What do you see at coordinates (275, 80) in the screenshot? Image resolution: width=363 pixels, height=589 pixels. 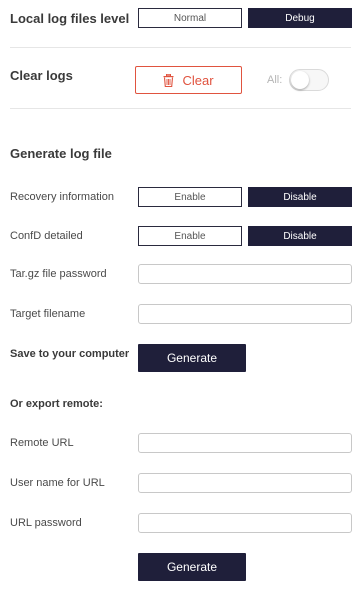 I see `all-toggle-label: All:` at bounding box center [275, 80].